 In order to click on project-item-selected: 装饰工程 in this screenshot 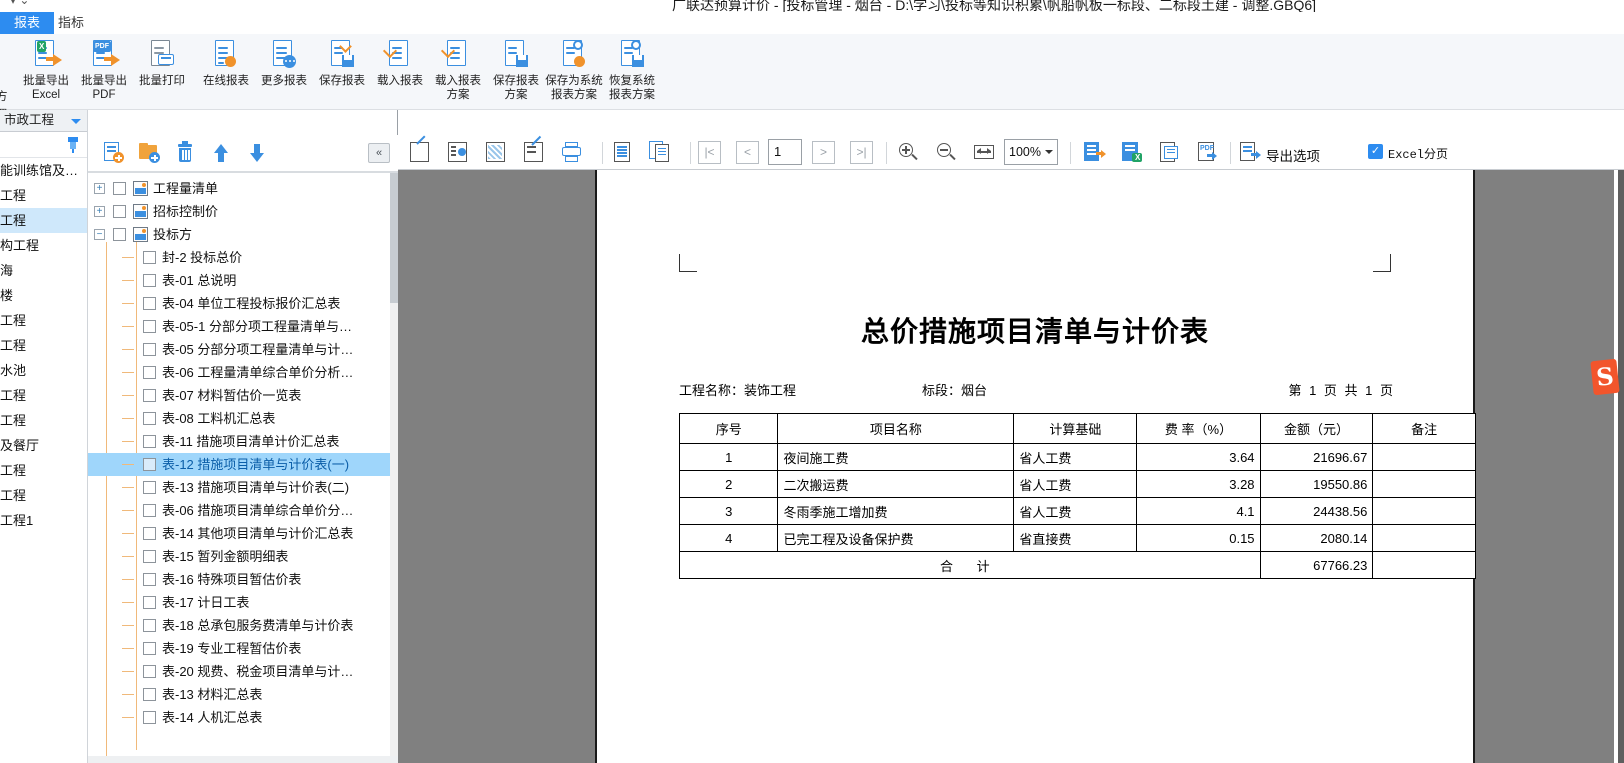, I will do `click(43, 220)`.